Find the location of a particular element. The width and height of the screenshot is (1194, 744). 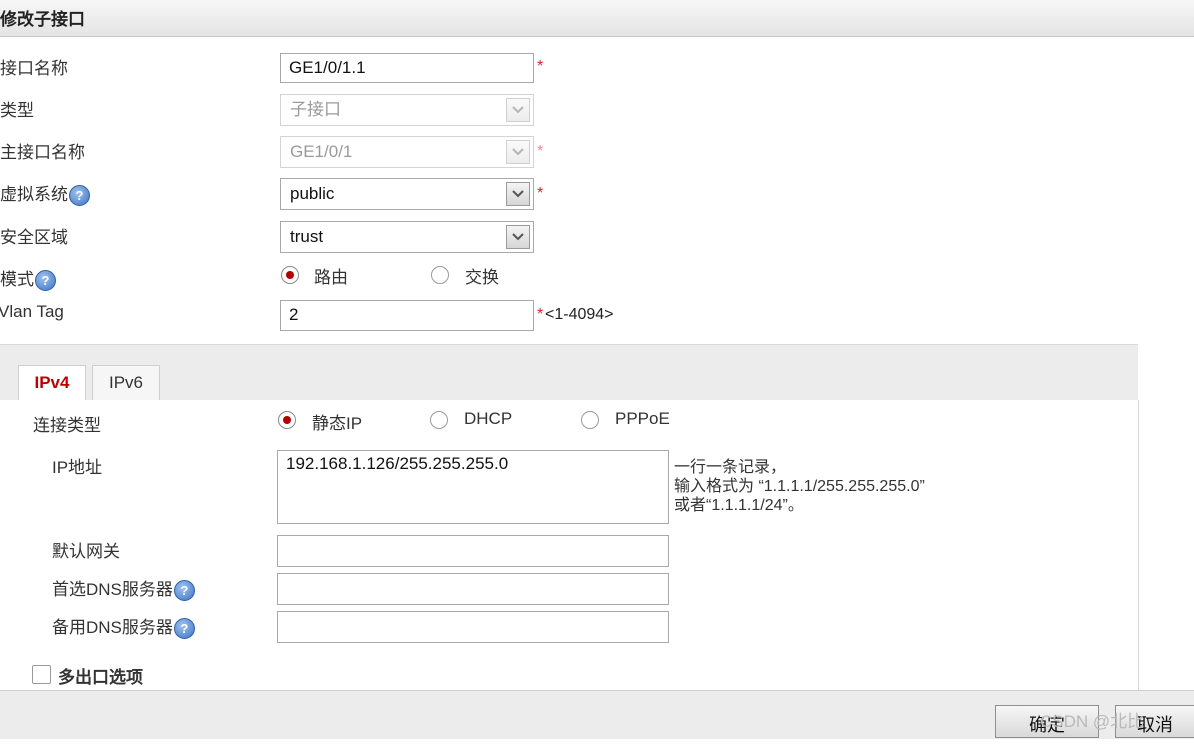

virtual-system-select: public is located at coordinates (407, 194).